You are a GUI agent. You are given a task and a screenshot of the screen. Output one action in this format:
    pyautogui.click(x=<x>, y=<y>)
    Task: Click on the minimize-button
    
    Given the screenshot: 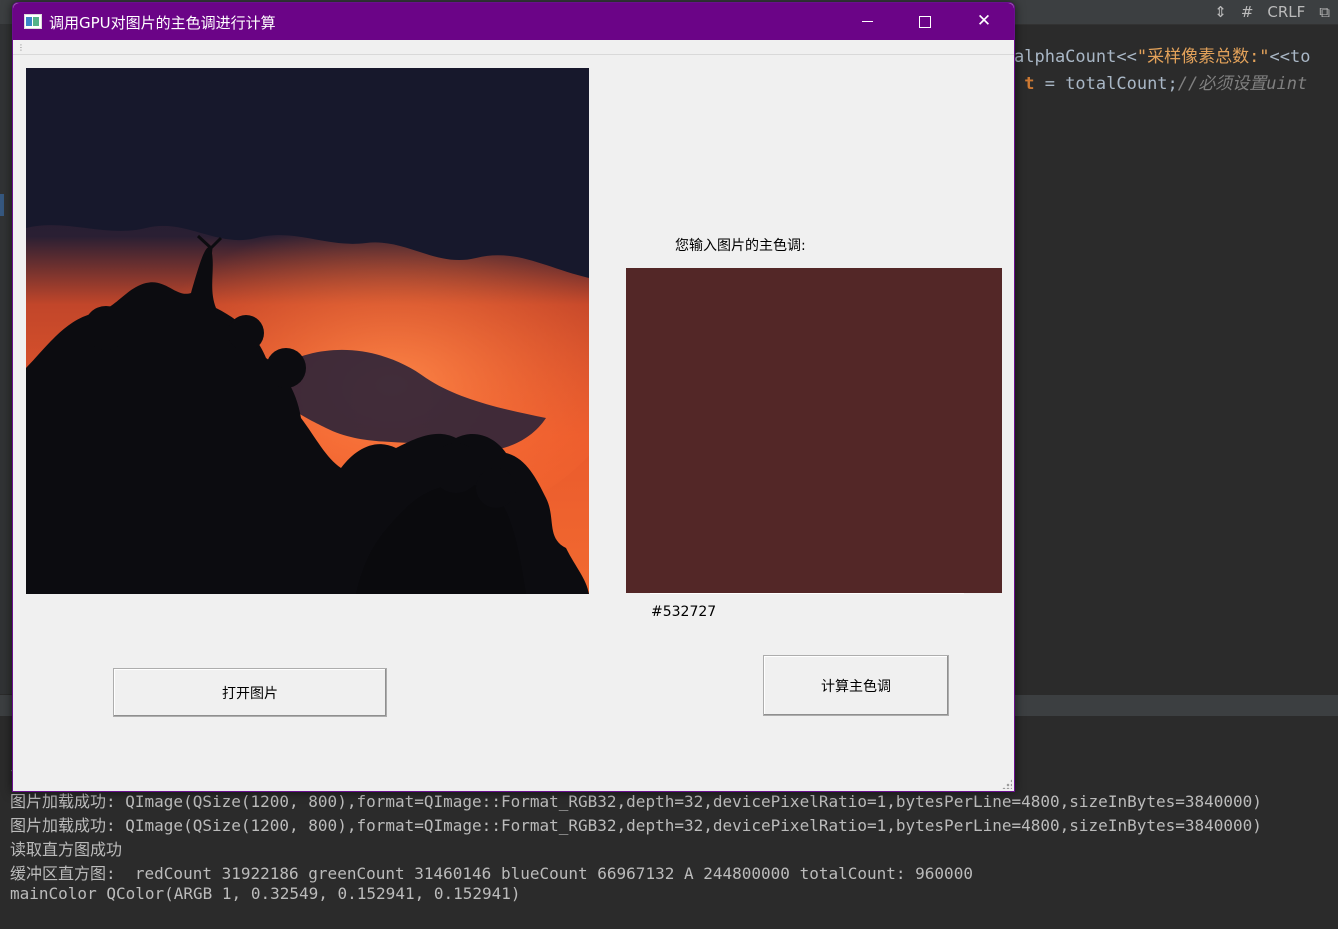 What is the action you would take?
    pyautogui.click(x=867, y=21)
    